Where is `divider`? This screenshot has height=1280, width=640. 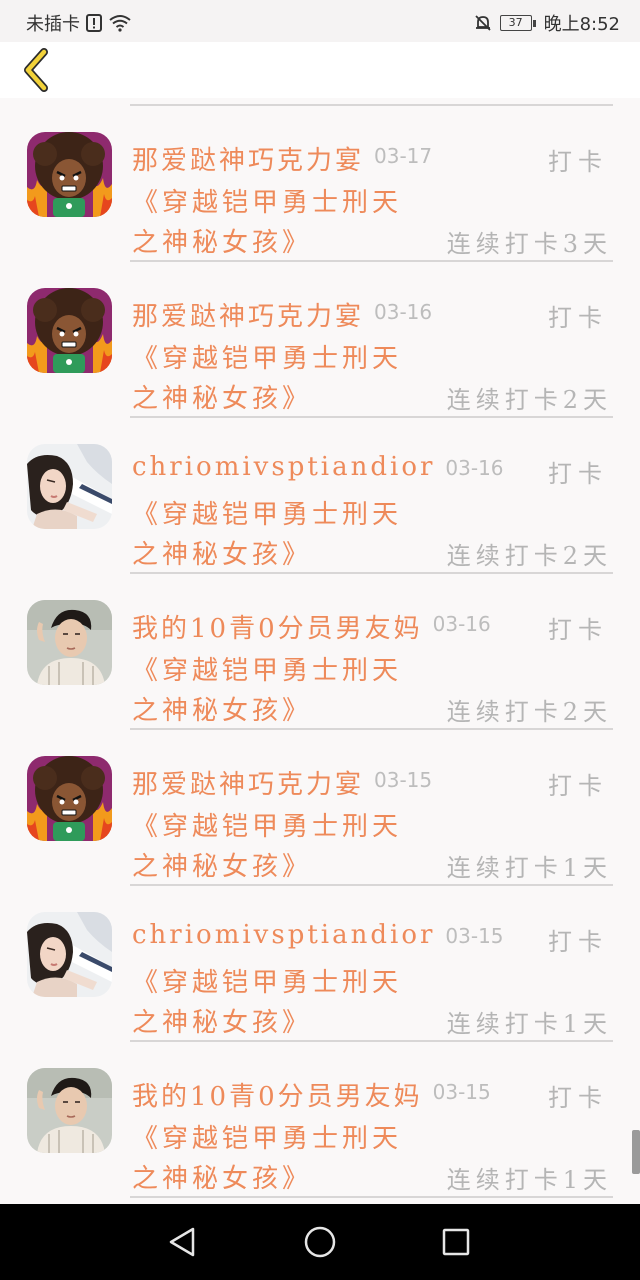 divider is located at coordinates (371, 1197).